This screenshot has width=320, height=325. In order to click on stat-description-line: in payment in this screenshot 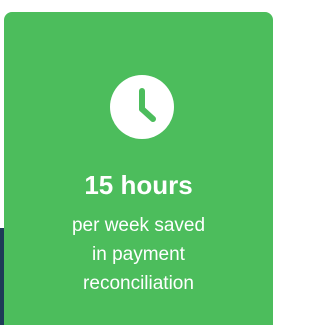, I will do `click(138, 254)`.